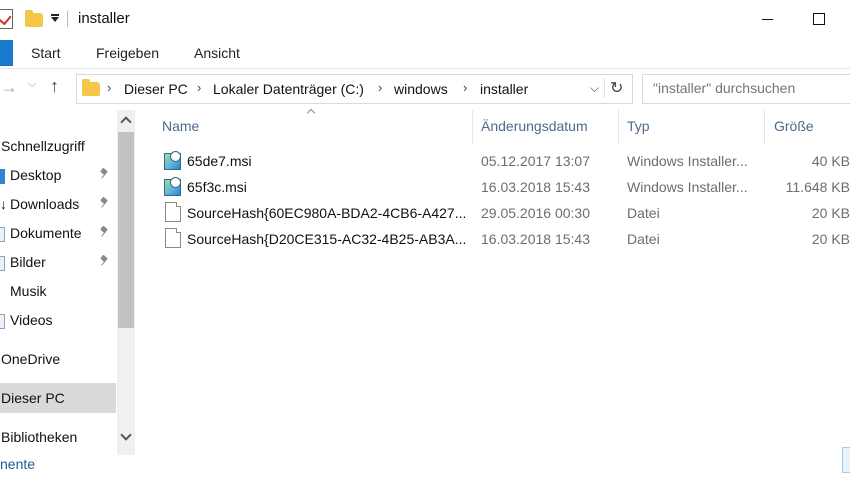 The width and height of the screenshot is (850, 478). What do you see at coordinates (819, 19) in the screenshot?
I see `maximize-button` at bounding box center [819, 19].